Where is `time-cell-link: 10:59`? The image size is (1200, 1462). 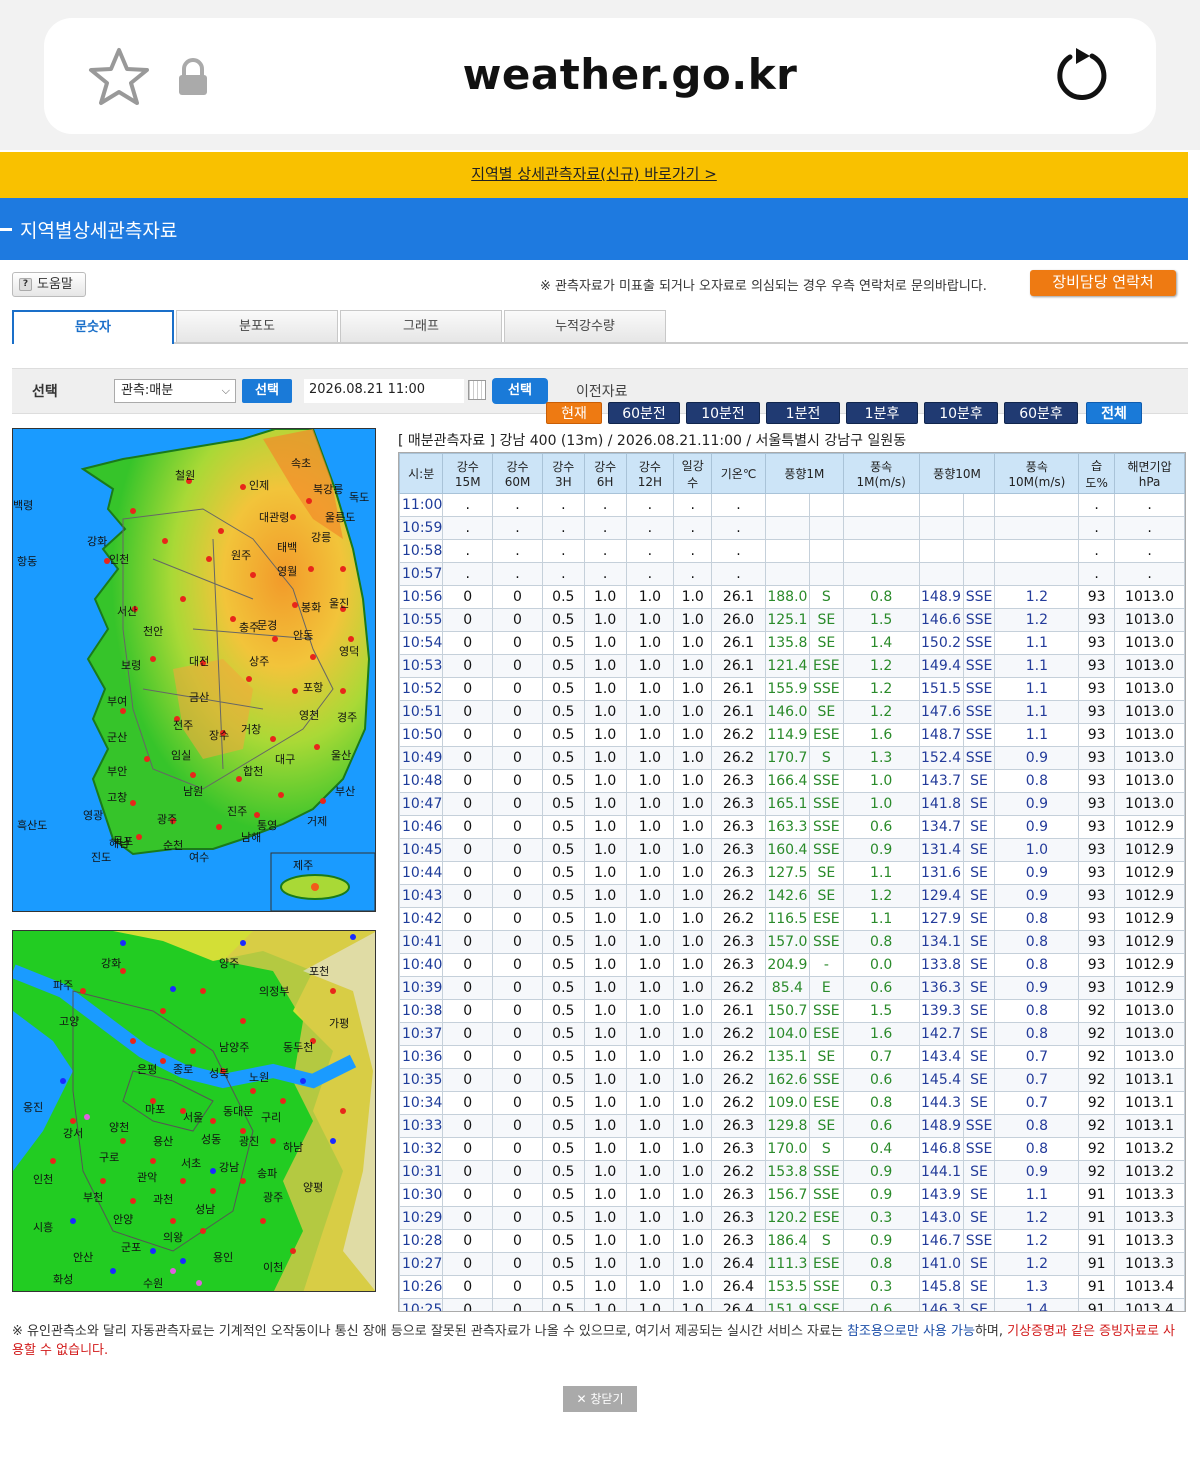 time-cell-link: 10:59 is located at coordinates (421, 528).